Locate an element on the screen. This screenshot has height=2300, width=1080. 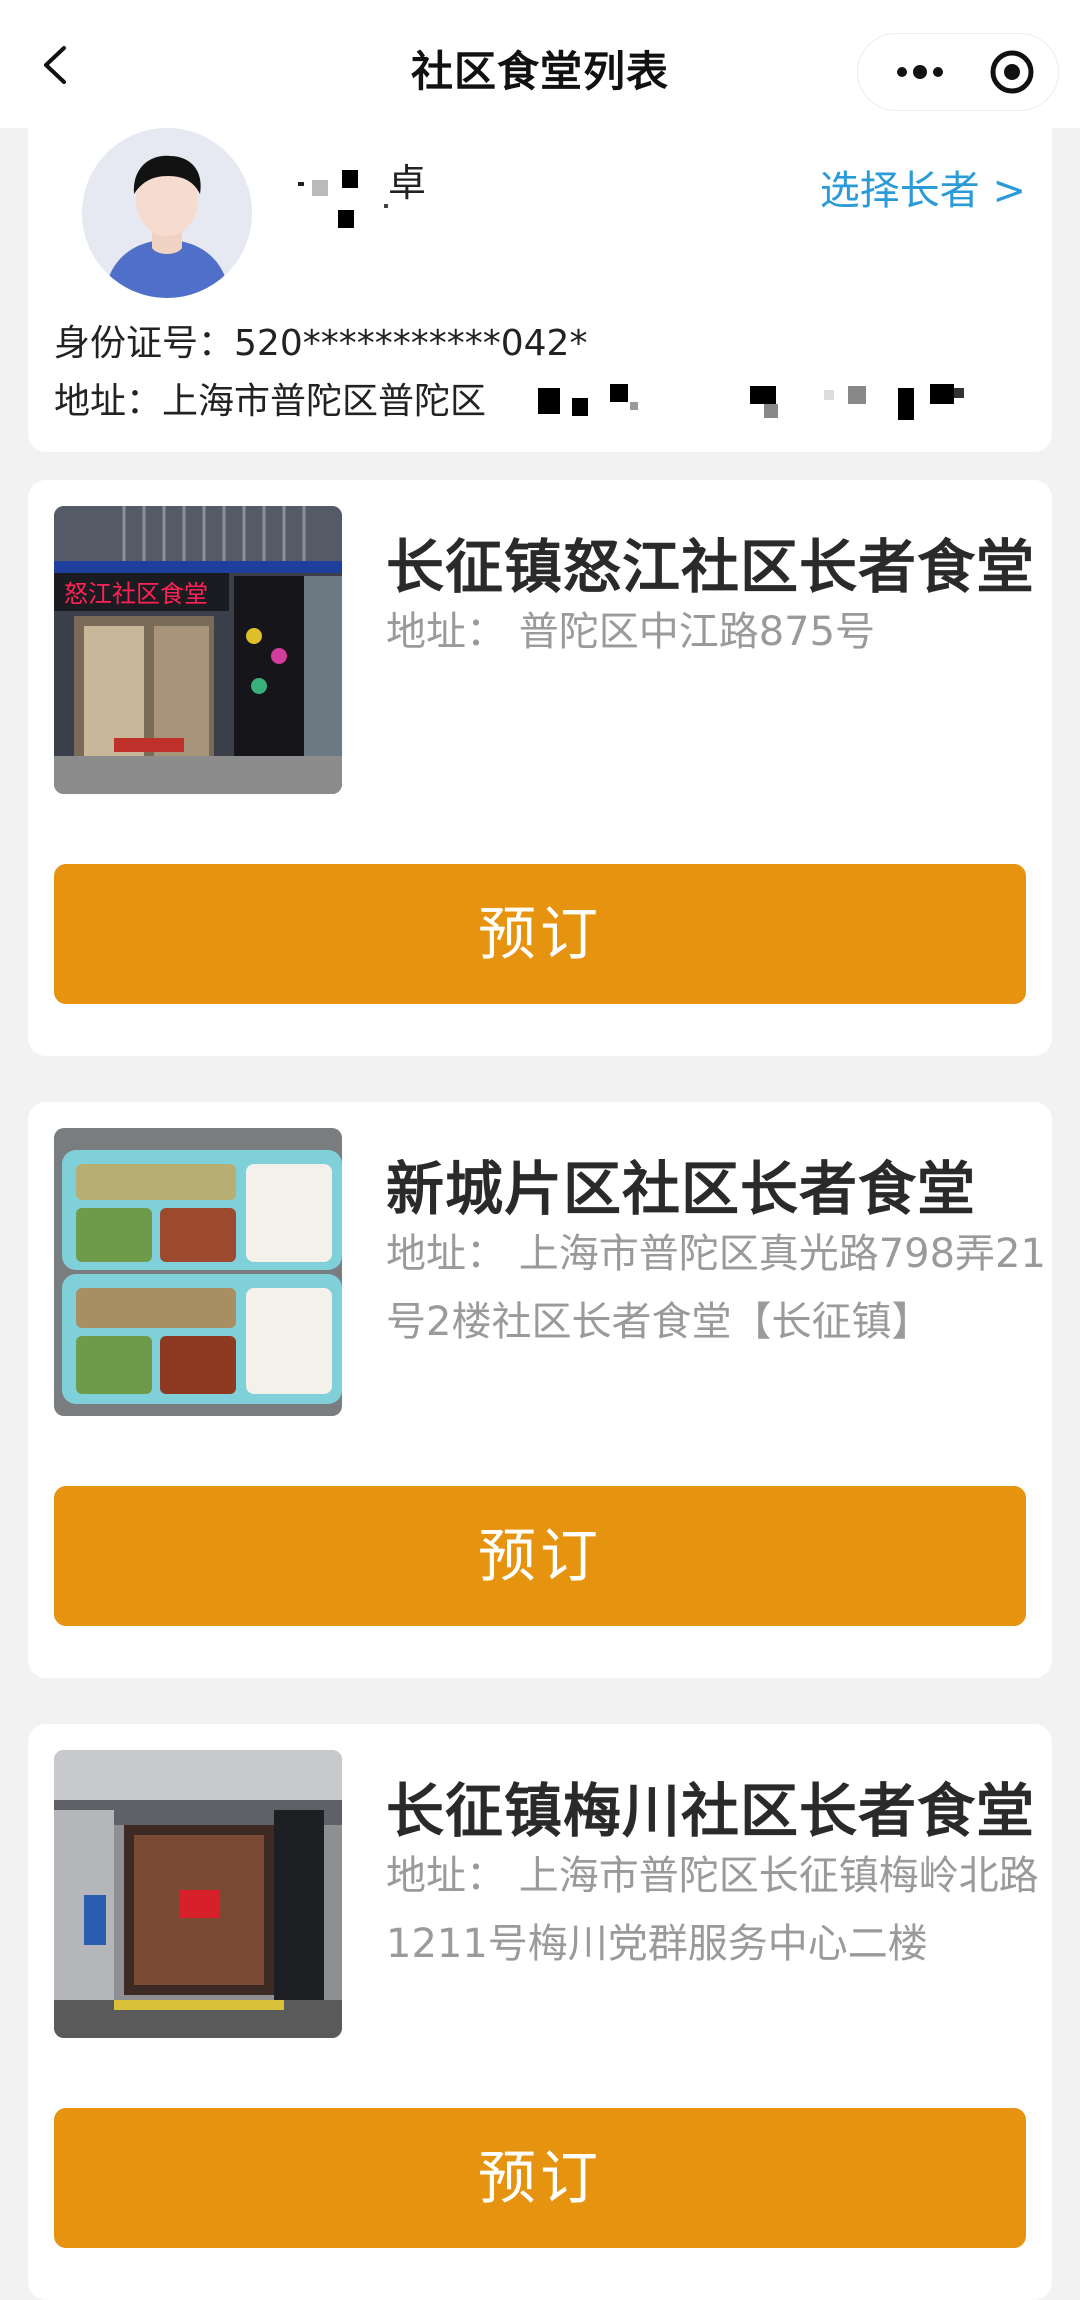
canteen-address: 地址： 上海市普陀区真光路798弄21号2楼社区长者食堂【长征镇】 is located at coordinates (716, 1288).